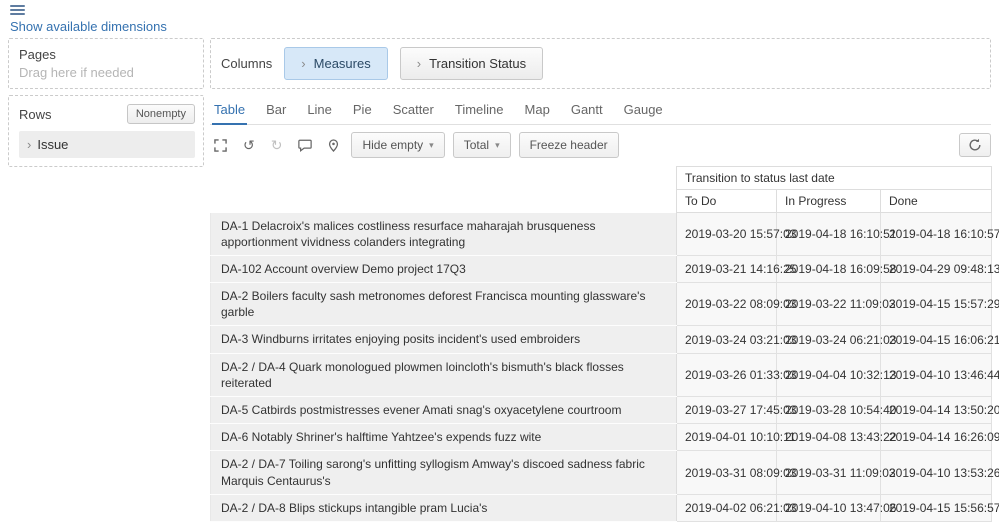 The image size is (999, 522). Describe the element at coordinates (53, 144) in the screenshot. I see `rows-dimension-label: Issue` at that location.